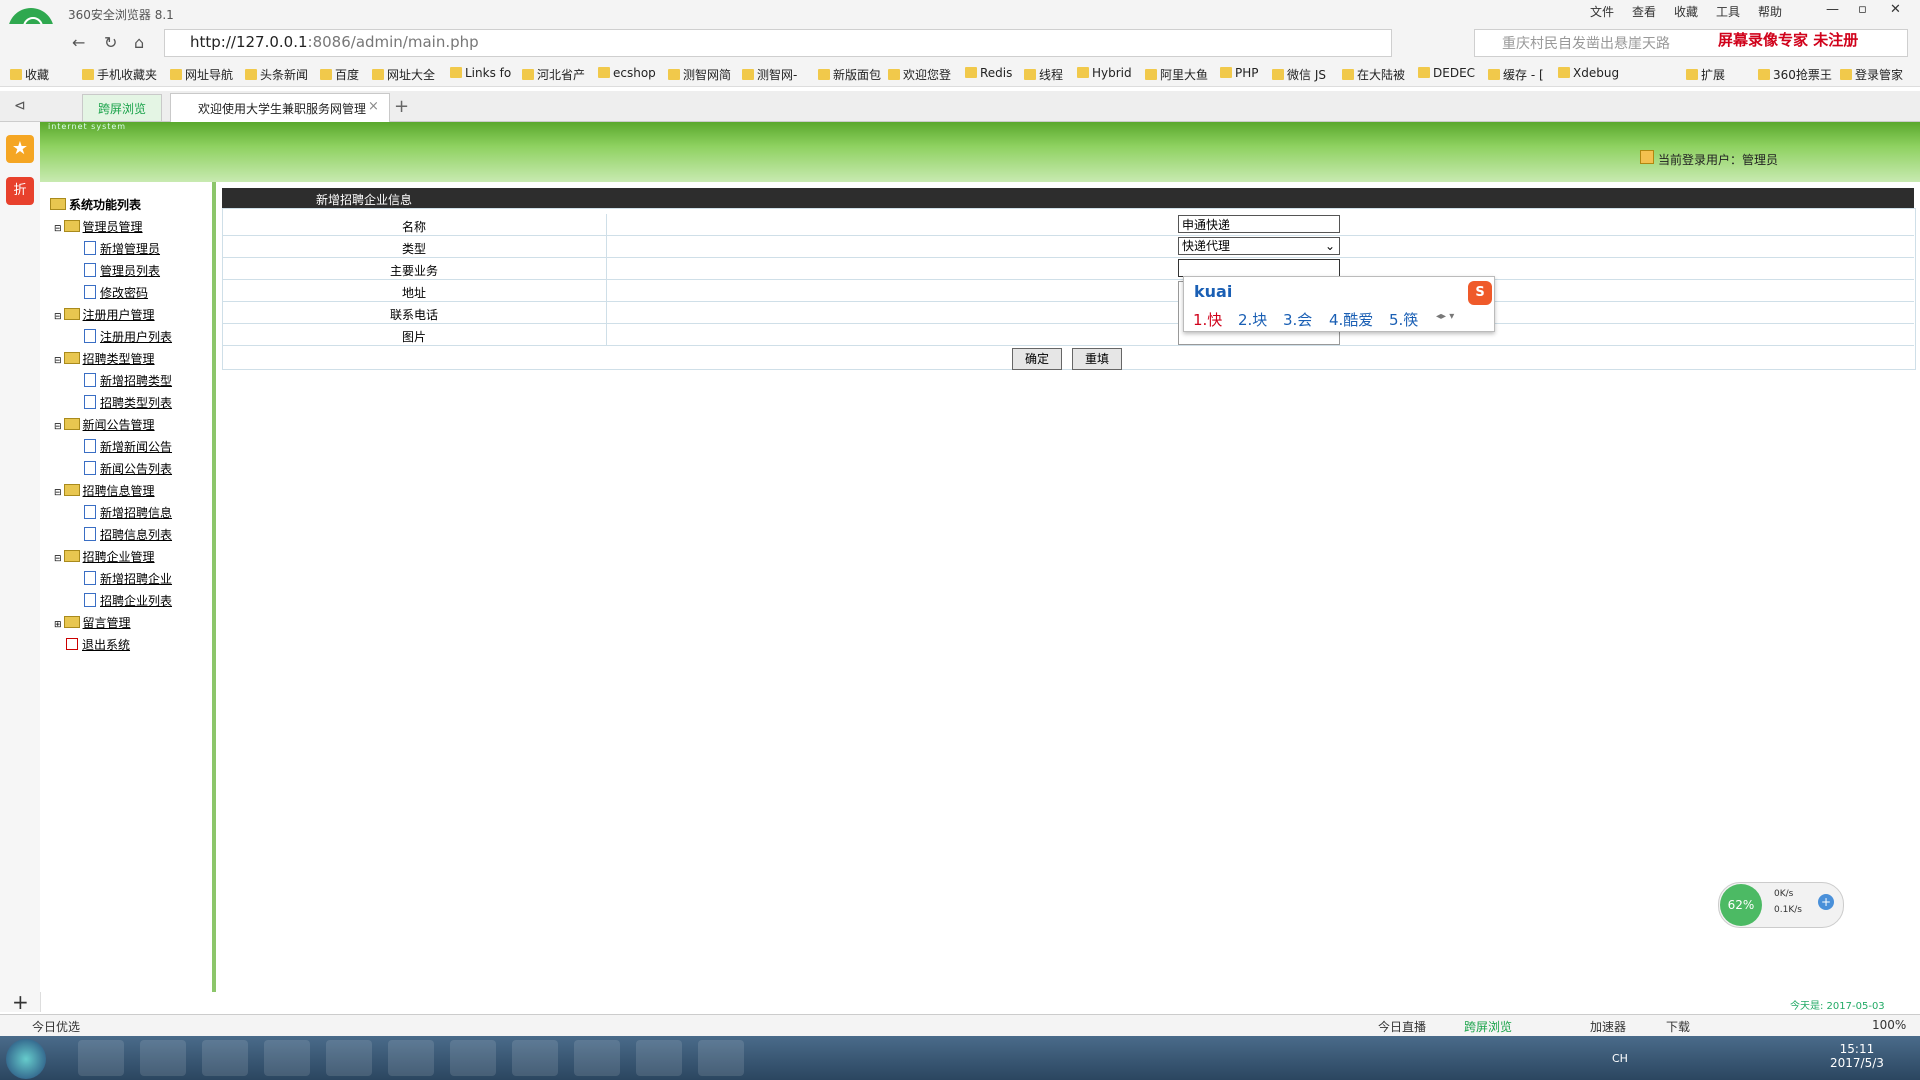  Describe the element at coordinates (122, 248) in the screenshot. I see `tree-item-link: 新增管理员` at that location.